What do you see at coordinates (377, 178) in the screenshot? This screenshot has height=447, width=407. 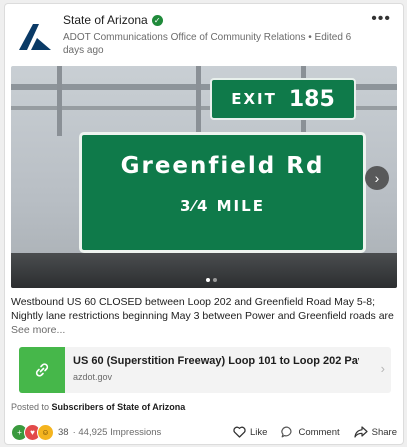 I see `carousel-next-icon: ›` at bounding box center [377, 178].